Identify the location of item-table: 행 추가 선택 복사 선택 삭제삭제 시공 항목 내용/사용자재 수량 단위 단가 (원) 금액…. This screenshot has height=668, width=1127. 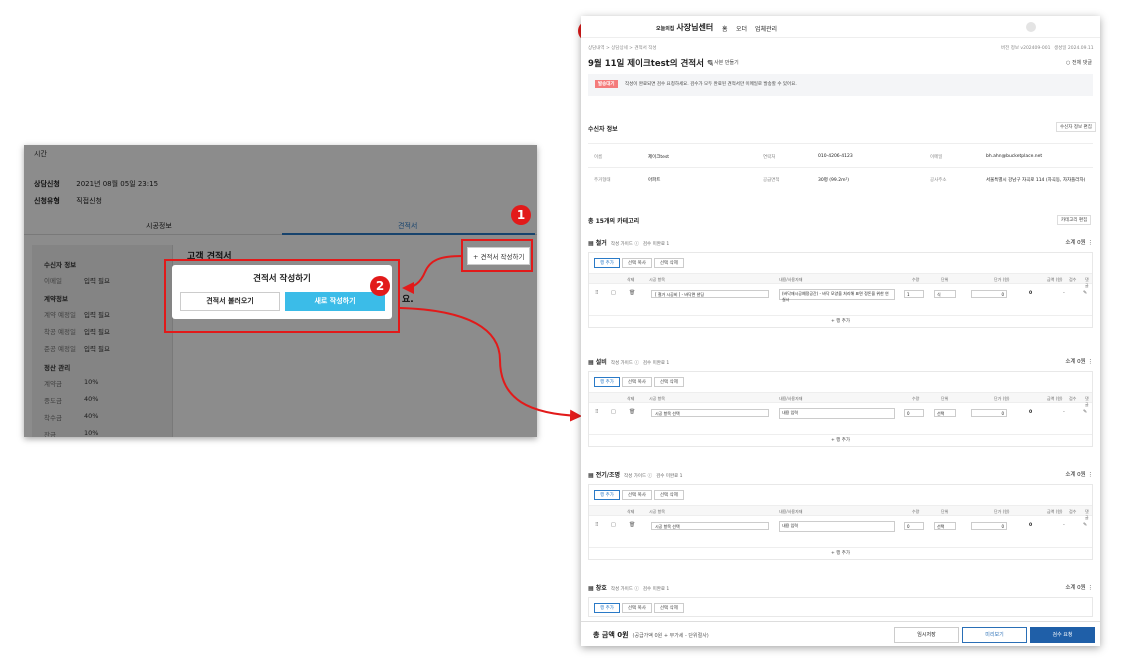
(840, 290).